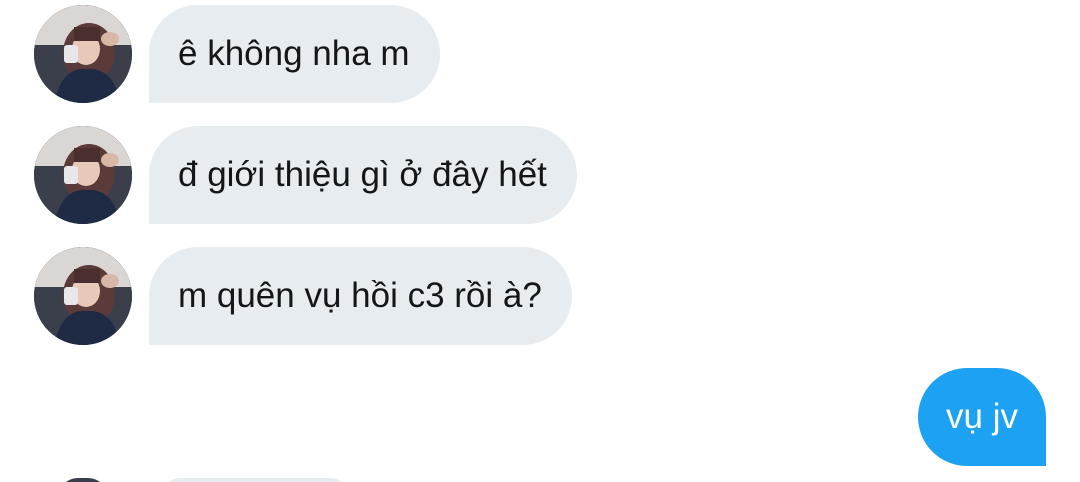 The width and height of the screenshot is (1080, 482). I want to click on next-sender-avatar-partial, so click(83, 480).